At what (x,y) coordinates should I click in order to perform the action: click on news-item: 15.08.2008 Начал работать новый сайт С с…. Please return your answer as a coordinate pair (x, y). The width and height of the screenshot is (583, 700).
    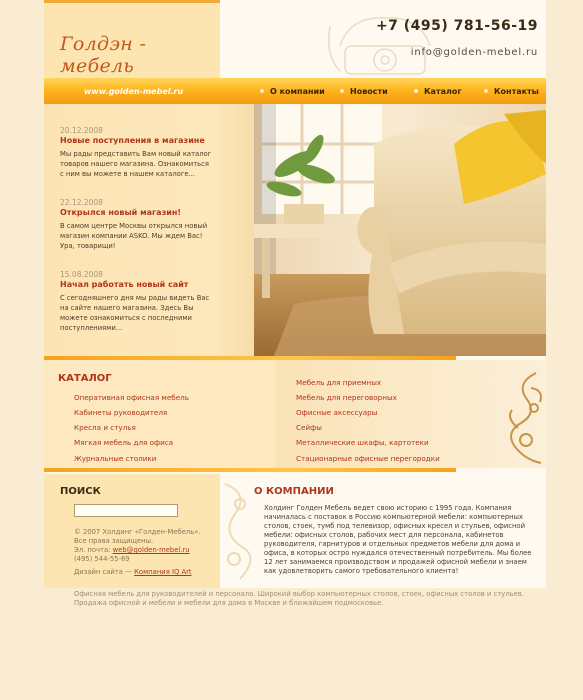
    Looking at the image, I should click on (136, 301).